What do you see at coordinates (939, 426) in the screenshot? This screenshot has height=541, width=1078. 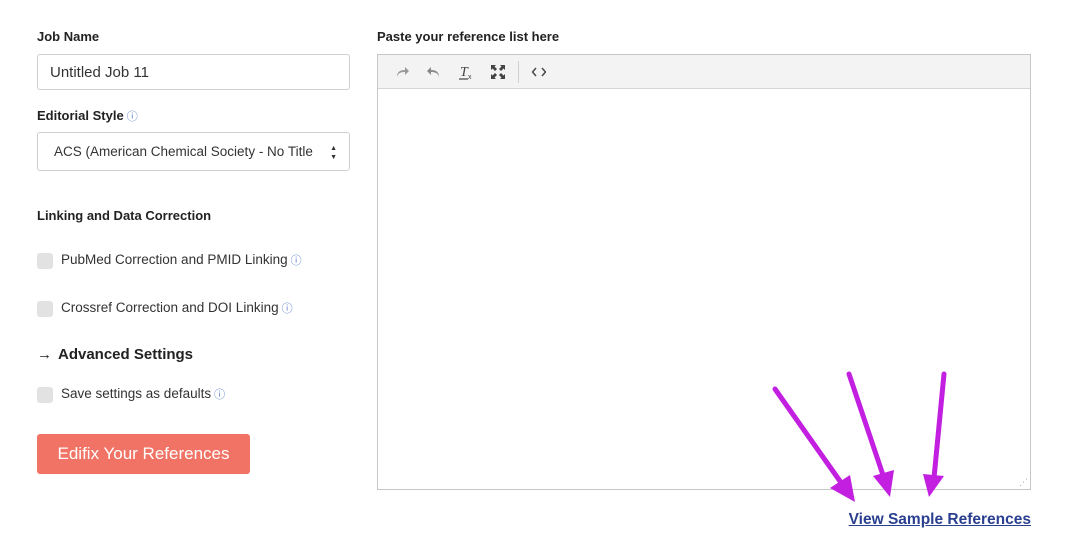 I see `annotation-arrow-right` at bounding box center [939, 426].